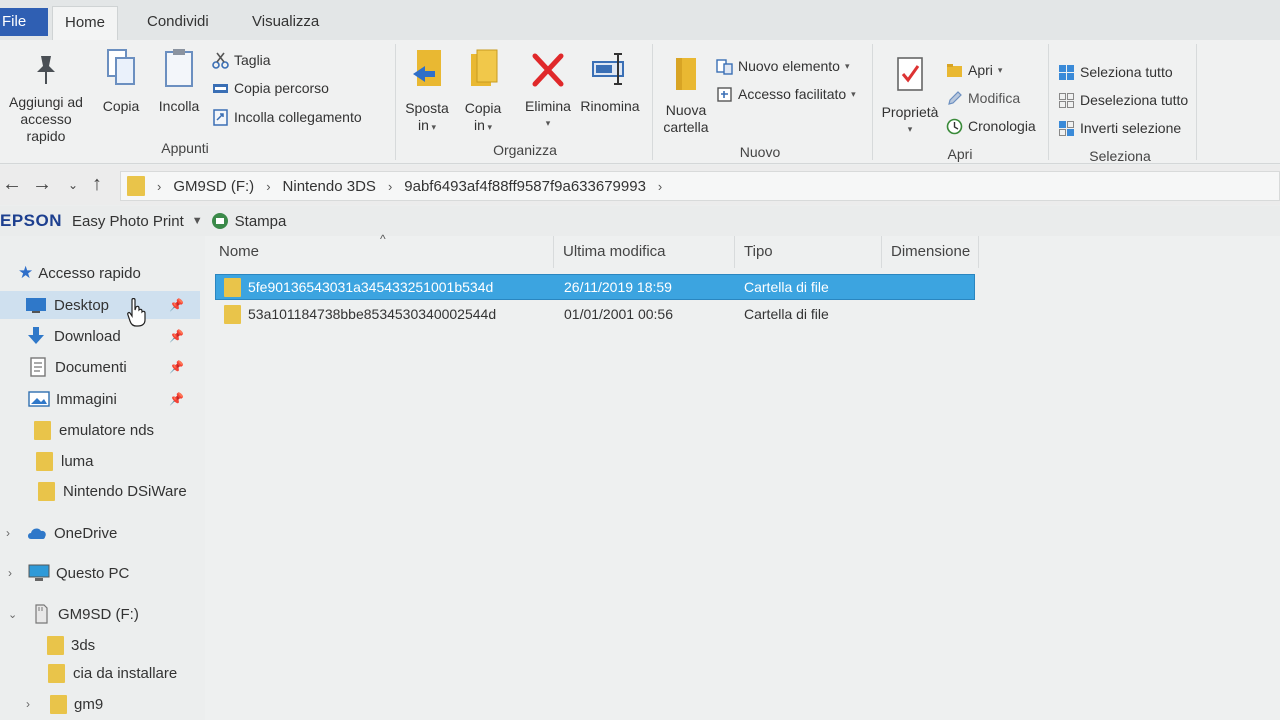 This screenshot has width=1280, height=720. Describe the element at coordinates (100, 533) in the screenshot. I see `nav-onedrive: › OneDrive` at that location.